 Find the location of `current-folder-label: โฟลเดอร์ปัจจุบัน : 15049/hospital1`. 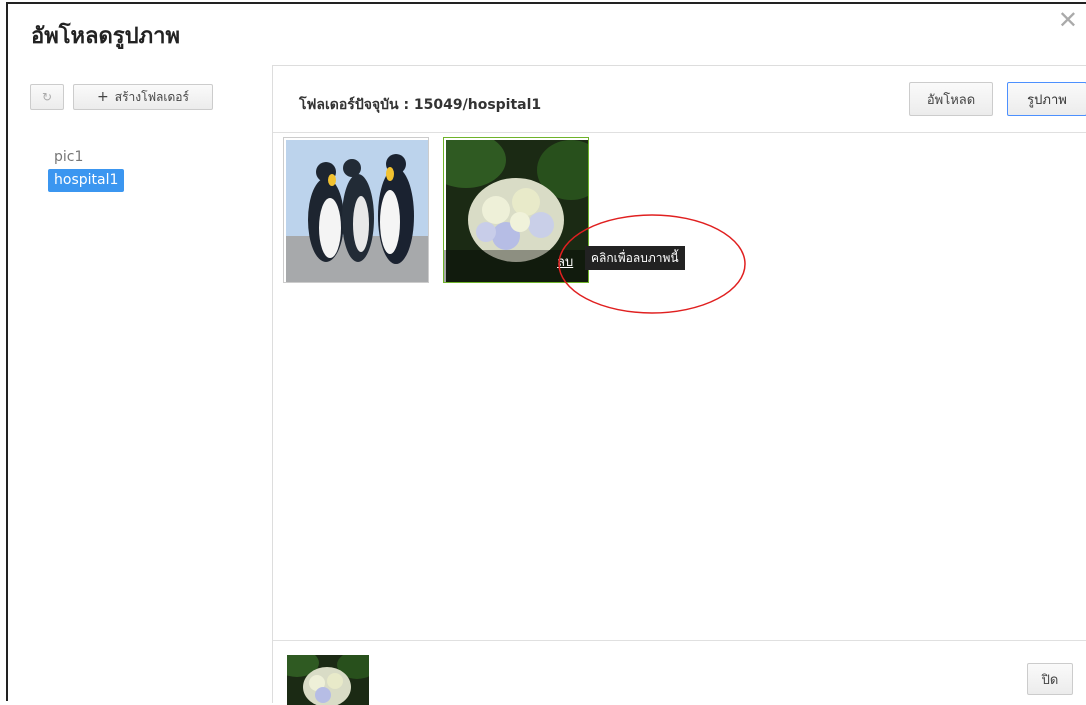

current-folder-label: โฟลเดอร์ปัจจุบัน : 15049/hospital1 is located at coordinates (420, 105).